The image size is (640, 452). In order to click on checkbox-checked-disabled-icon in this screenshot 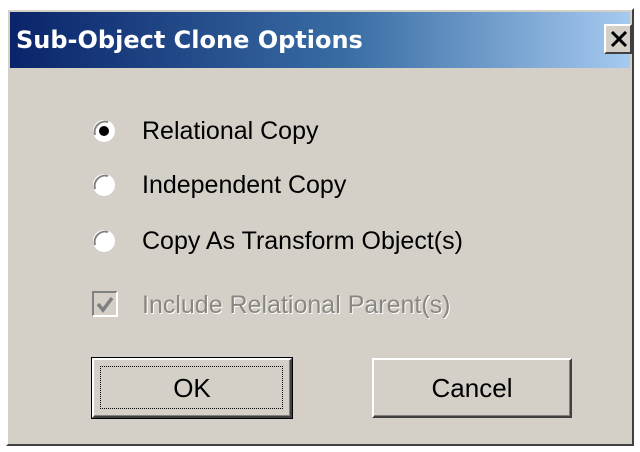, I will do `click(105, 304)`.